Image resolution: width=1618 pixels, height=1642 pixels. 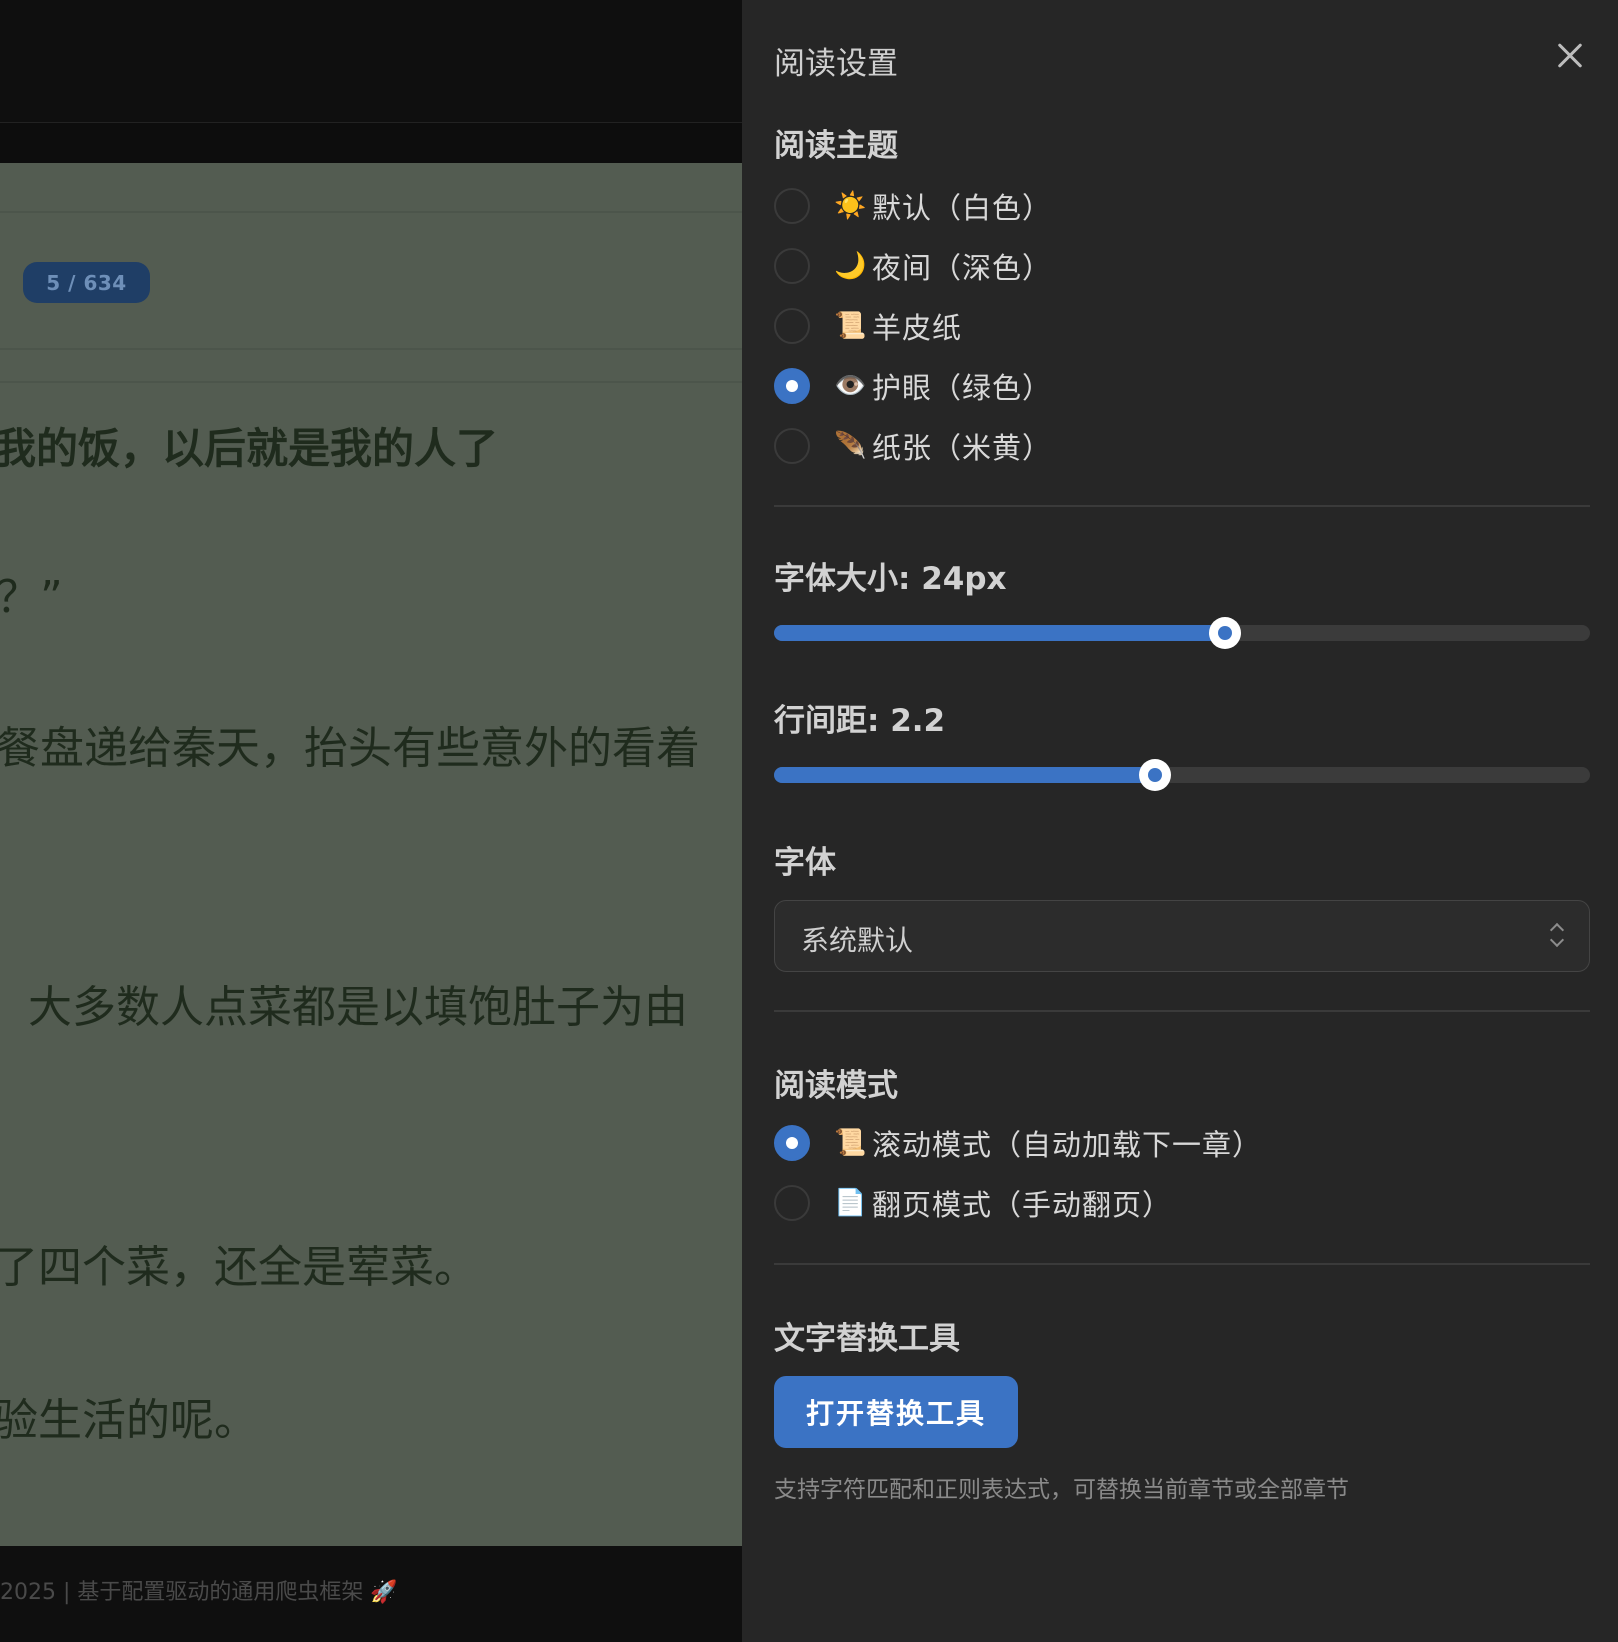 What do you see at coordinates (850, 446) in the screenshot?
I see `feather-icon: 🪶` at bounding box center [850, 446].